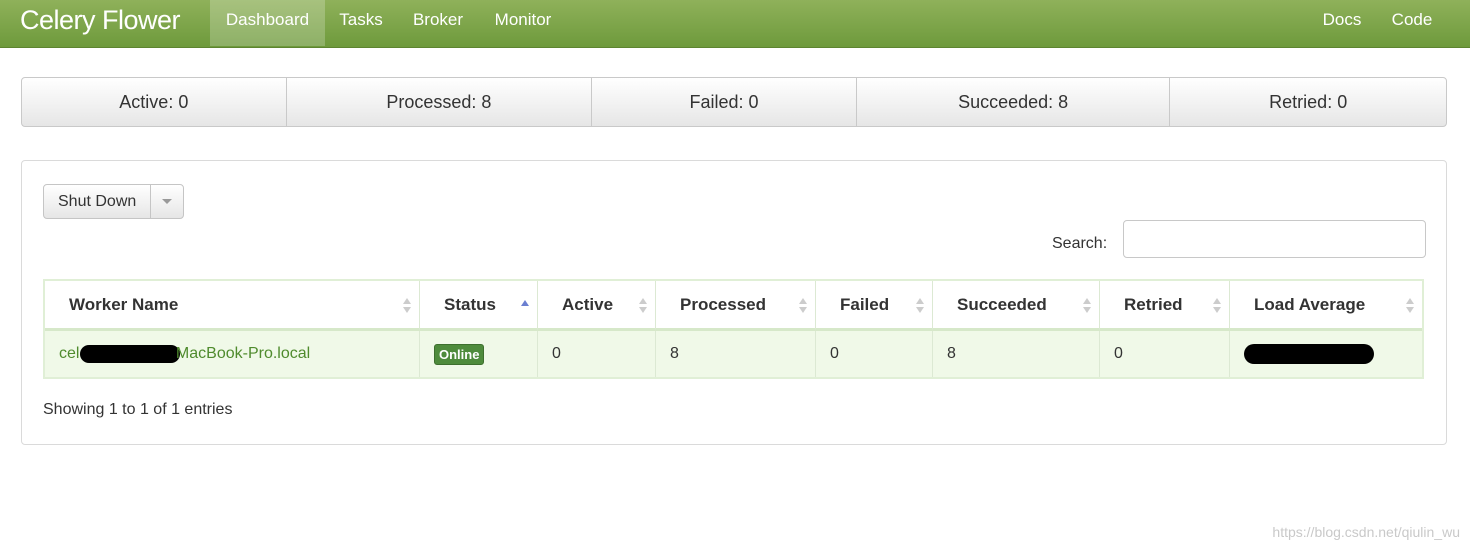 The image size is (1470, 548). I want to click on shutdown-button-group: Shut Down, so click(114, 201).